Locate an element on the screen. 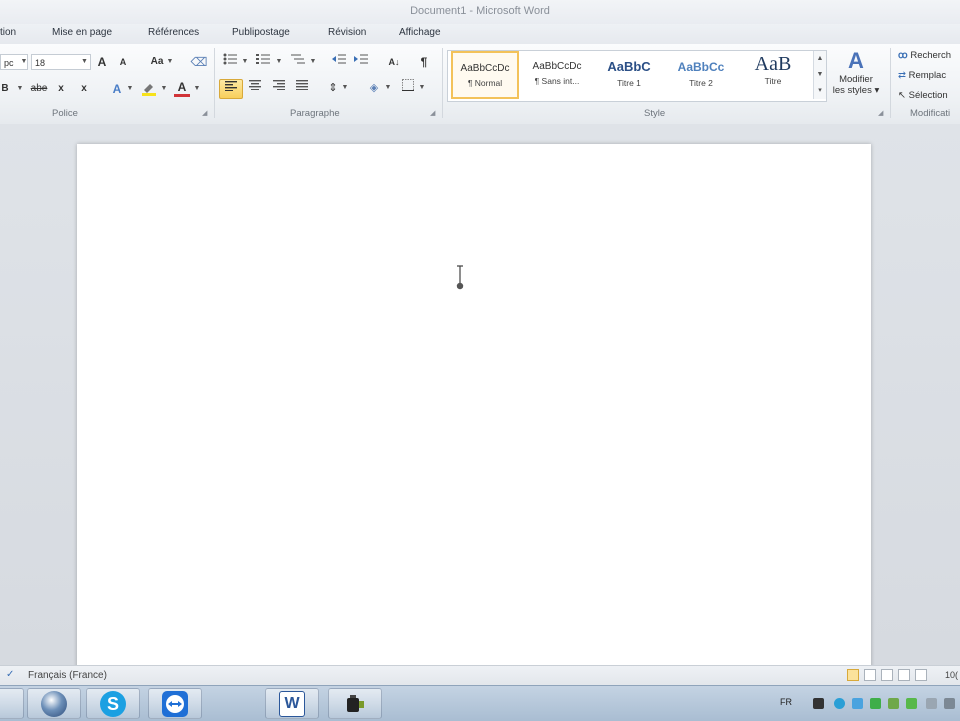 Image resolution: width=960 pixels, height=721 pixels. gallery-down-icon: ▼ is located at coordinates (820, 75).